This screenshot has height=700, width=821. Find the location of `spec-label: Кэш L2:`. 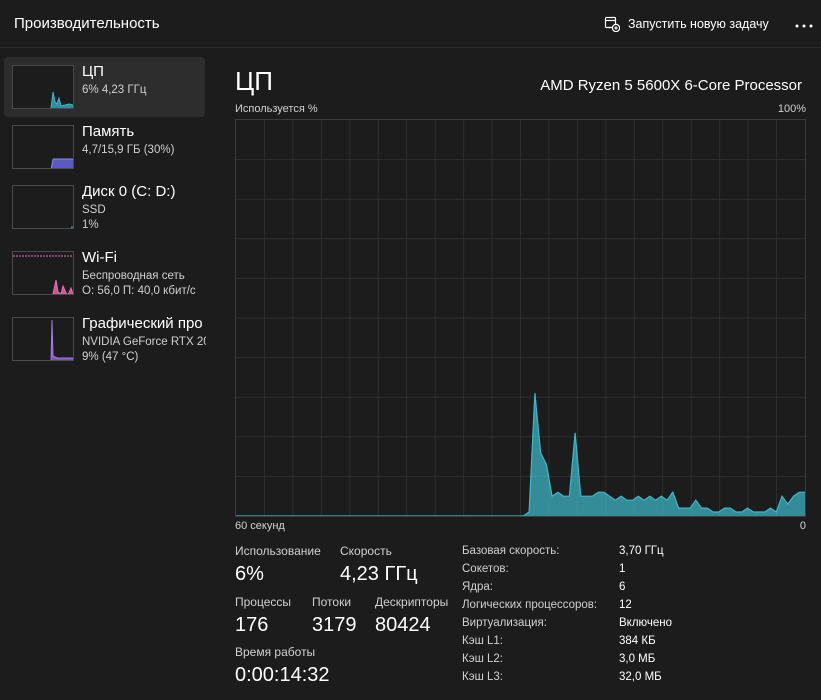

spec-label: Кэш L2: is located at coordinates (482, 659).